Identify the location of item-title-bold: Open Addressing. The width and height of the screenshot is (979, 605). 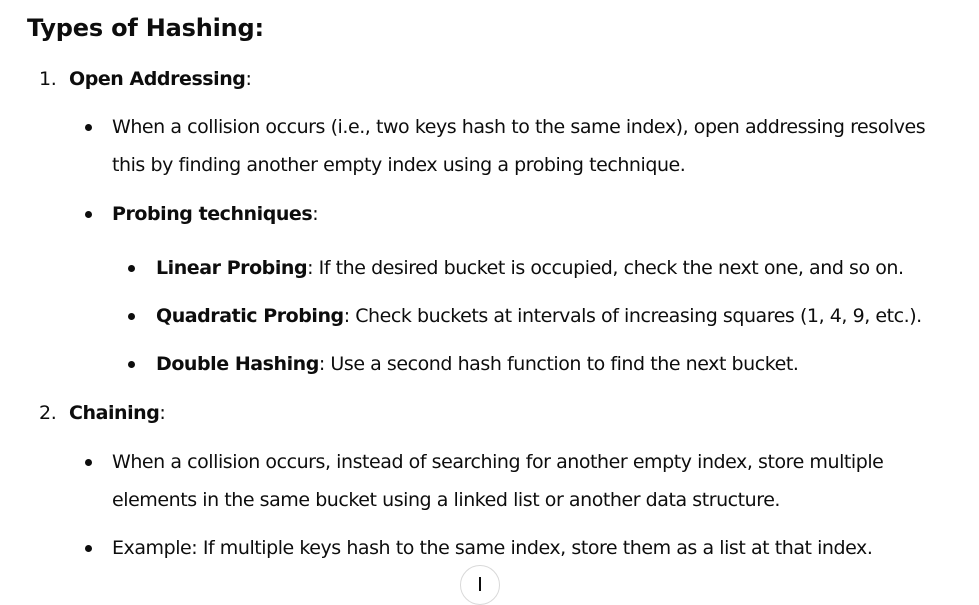
(157, 79).